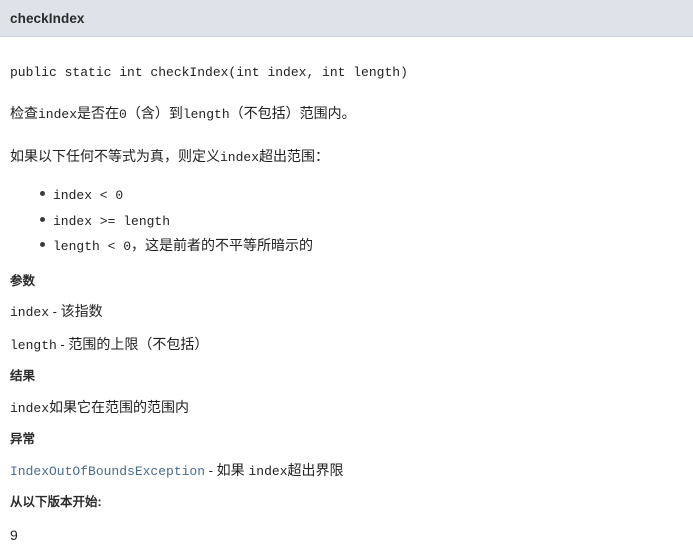 Image resolution: width=693 pixels, height=546 pixels. I want to click on parameter-name: length, so click(33, 345).